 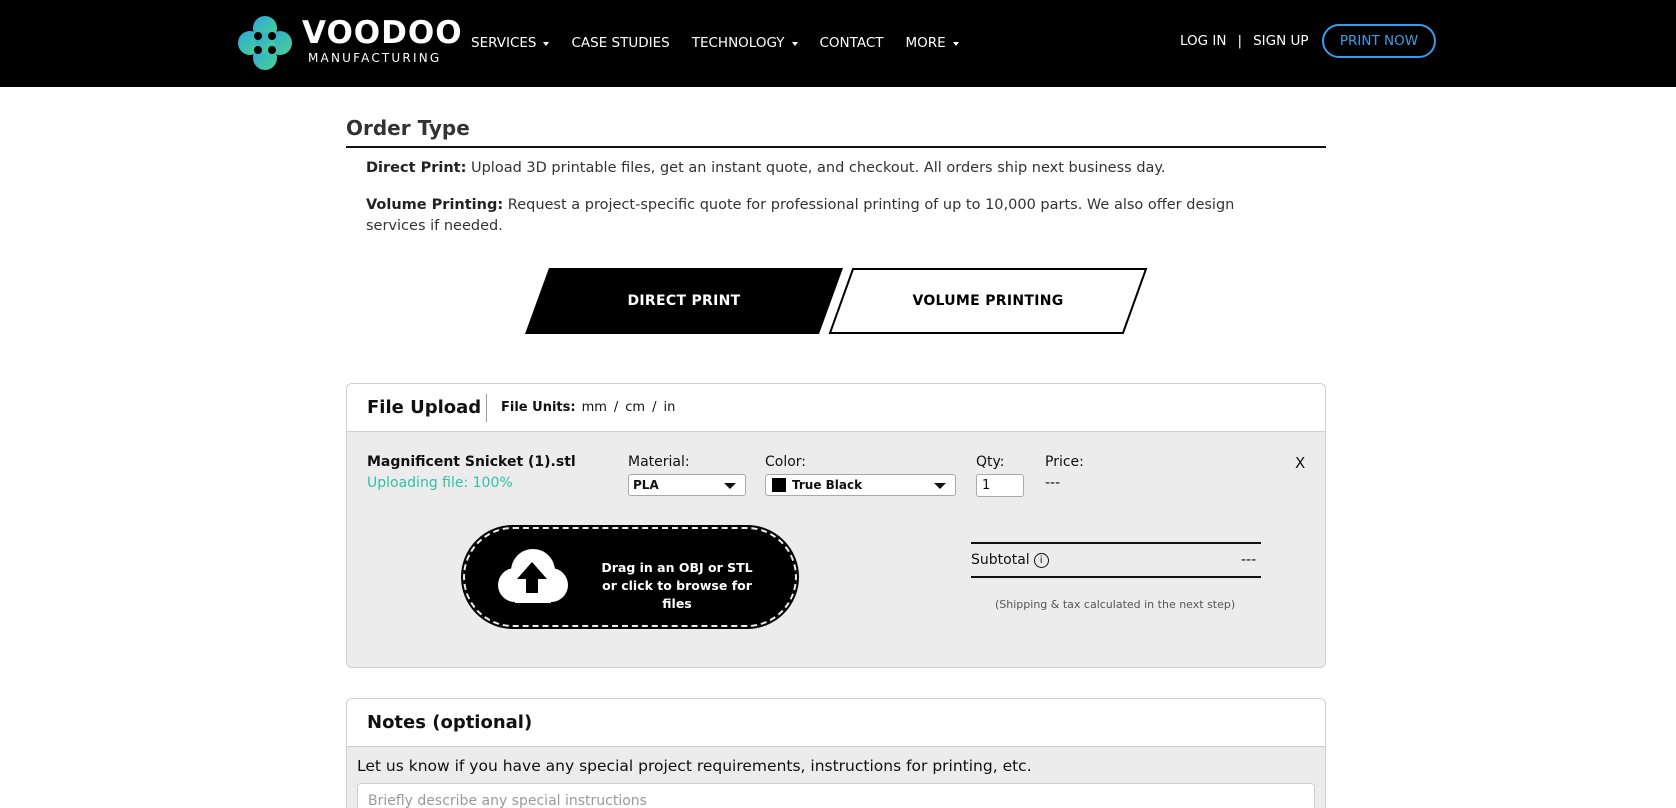 What do you see at coordinates (1053, 483) in the screenshot?
I see `price-value: ---` at bounding box center [1053, 483].